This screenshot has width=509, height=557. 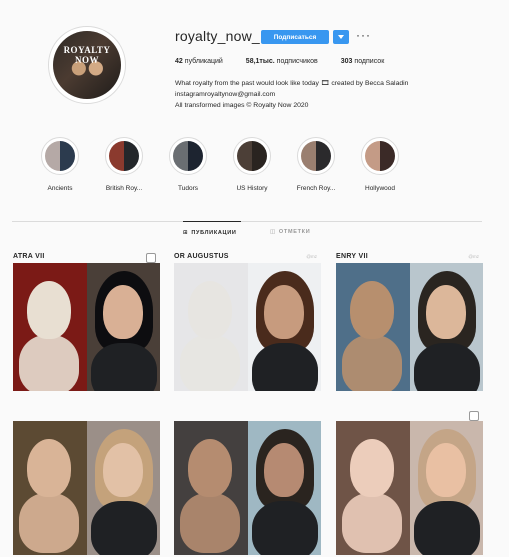 What do you see at coordinates (212, 231) in the screenshot?
I see `tab-posts: ⊞ ПУБЛИКАЦИИ` at bounding box center [212, 231].